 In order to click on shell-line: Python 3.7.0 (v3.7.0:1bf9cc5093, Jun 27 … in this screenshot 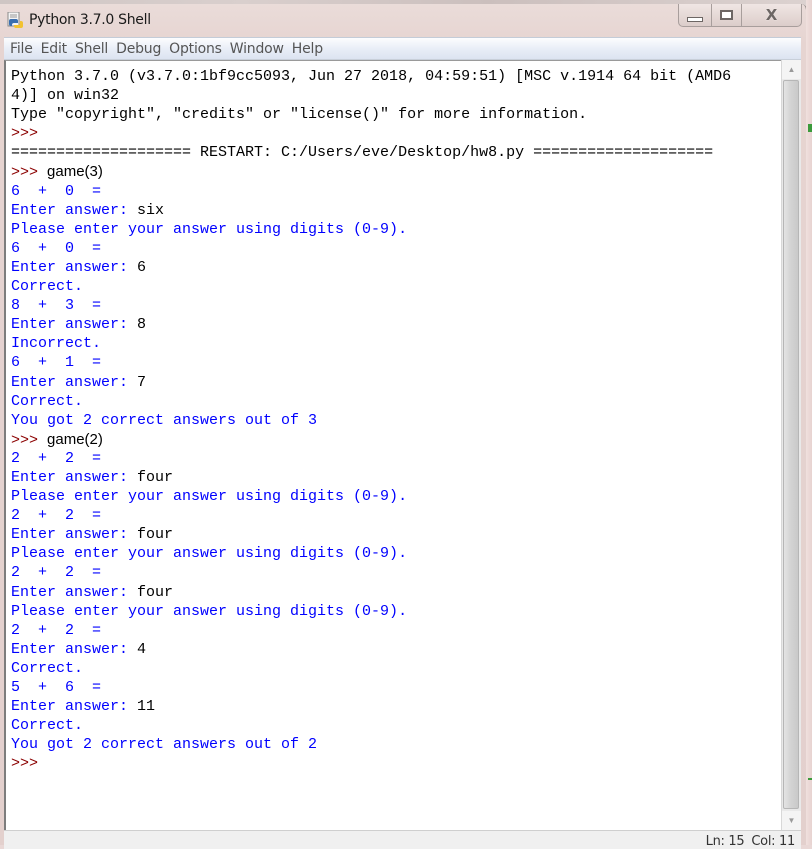, I will do `click(396, 76)`.